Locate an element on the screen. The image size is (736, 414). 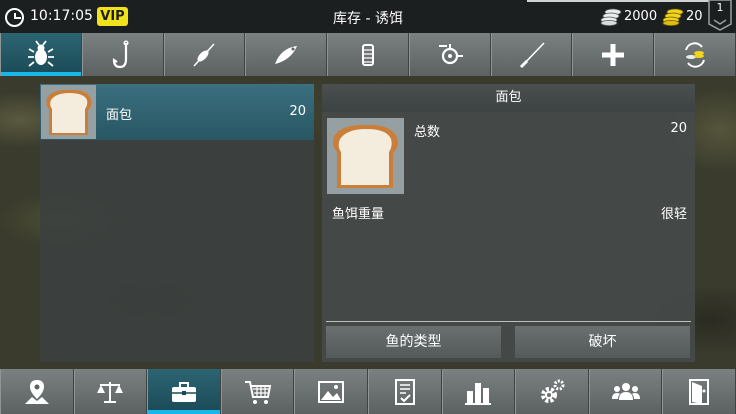
plus-icon is located at coordinates (613, 54).